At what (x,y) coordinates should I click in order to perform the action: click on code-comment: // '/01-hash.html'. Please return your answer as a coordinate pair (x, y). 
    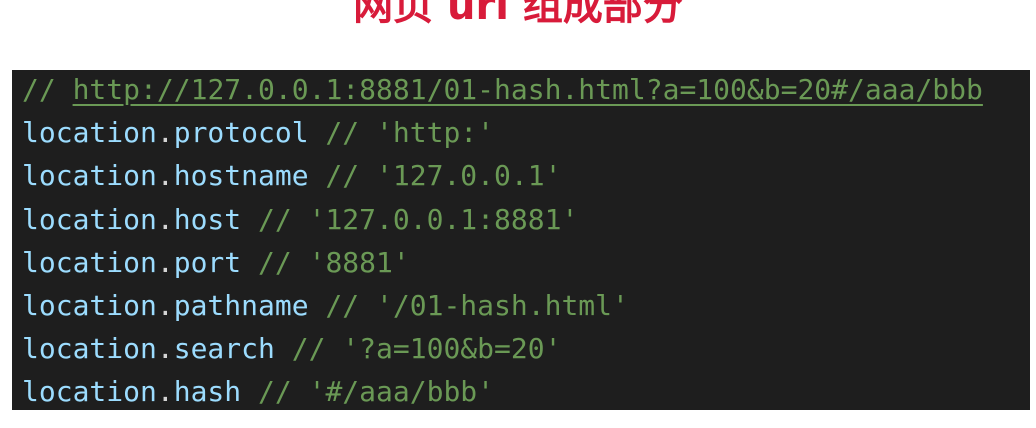
    Looking at the image, I should click on (468, 305).